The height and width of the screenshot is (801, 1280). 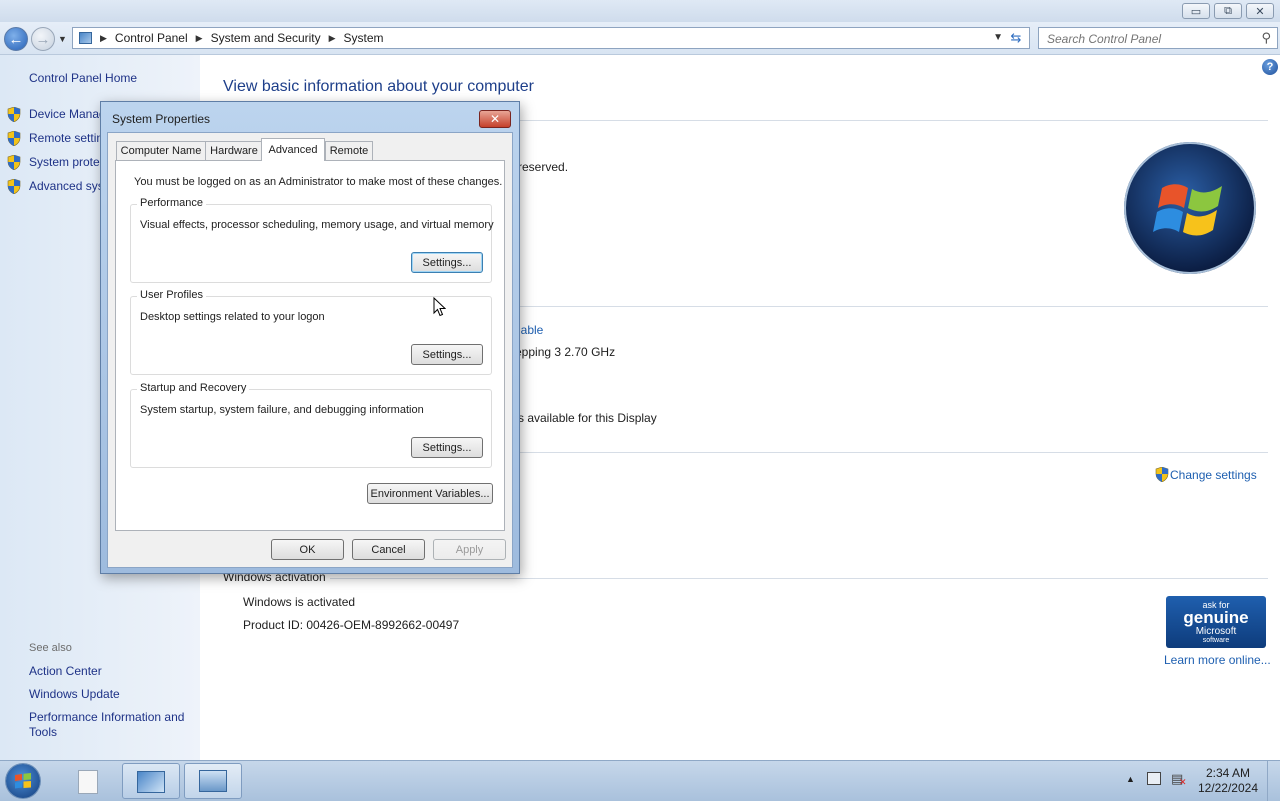 What do you see at coordinates (1216, 640) in the screenshot?
I see `genuine-line4: software` at bounding box center [1216, 640].